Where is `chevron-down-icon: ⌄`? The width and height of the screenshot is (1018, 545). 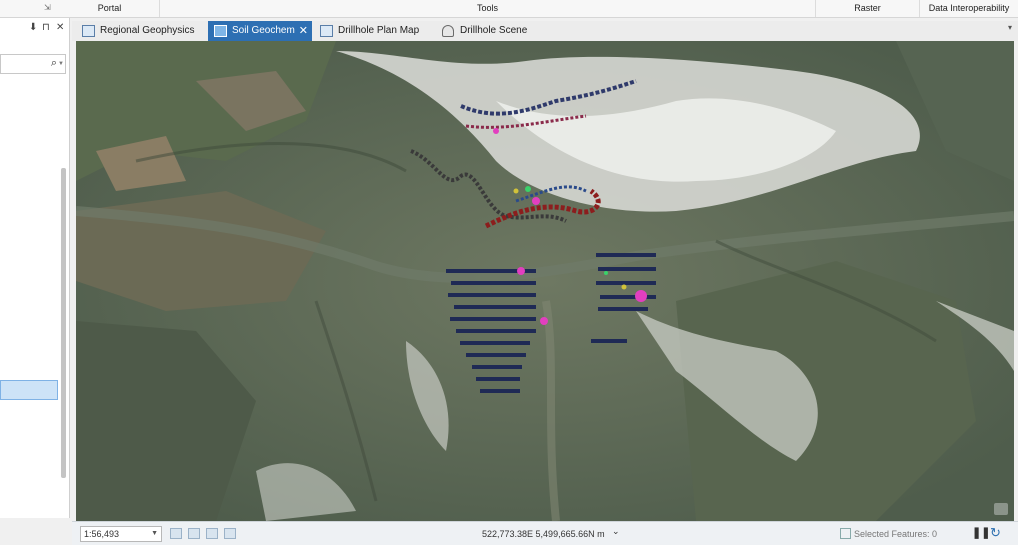
chevron-down-icon: ⌄ is located at coordinates (616, 531).